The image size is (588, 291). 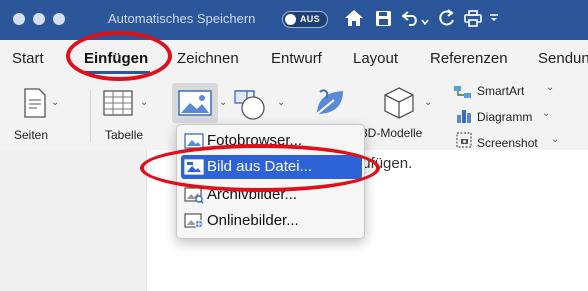 I want to click on toggle-state-label: AUS, so click(x=310, y=19).